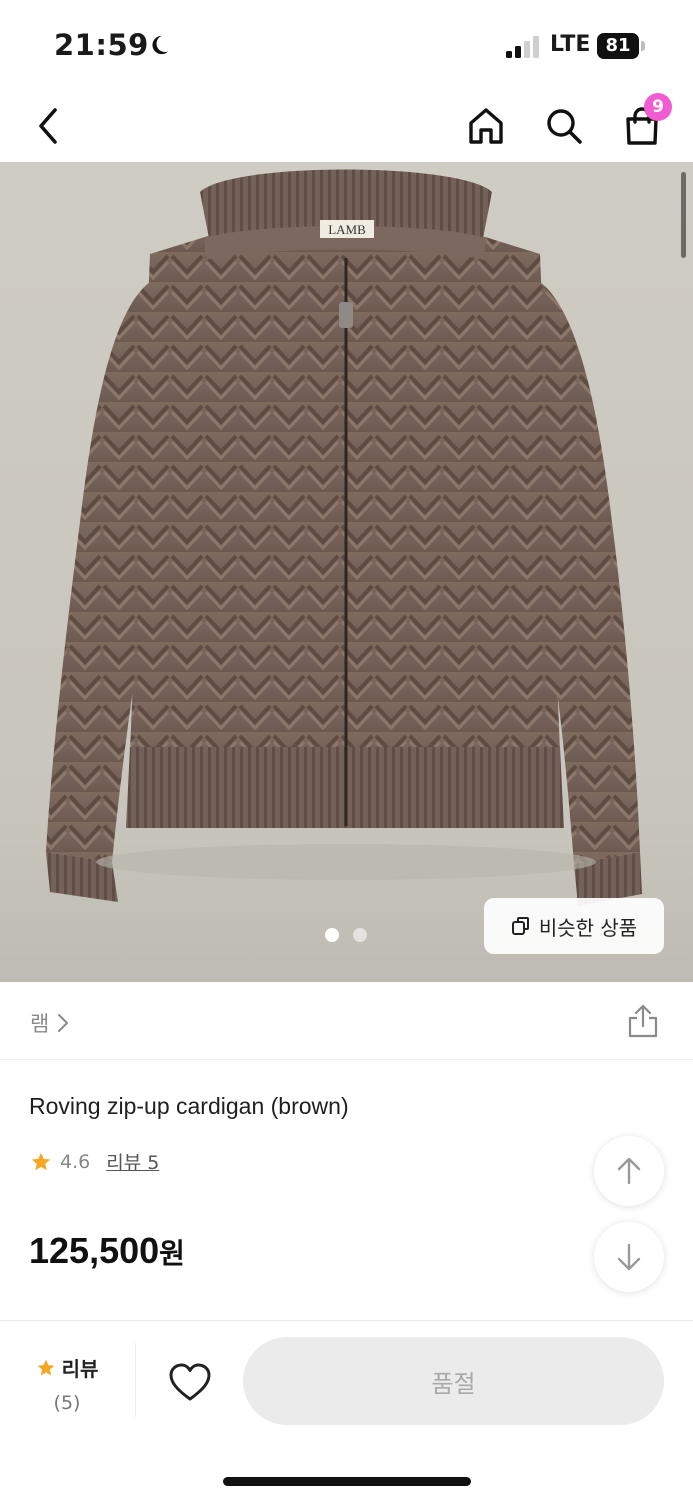  Describe the element at coordinates (520, 926) in the screenshot. I see `copy-icon` at that location.